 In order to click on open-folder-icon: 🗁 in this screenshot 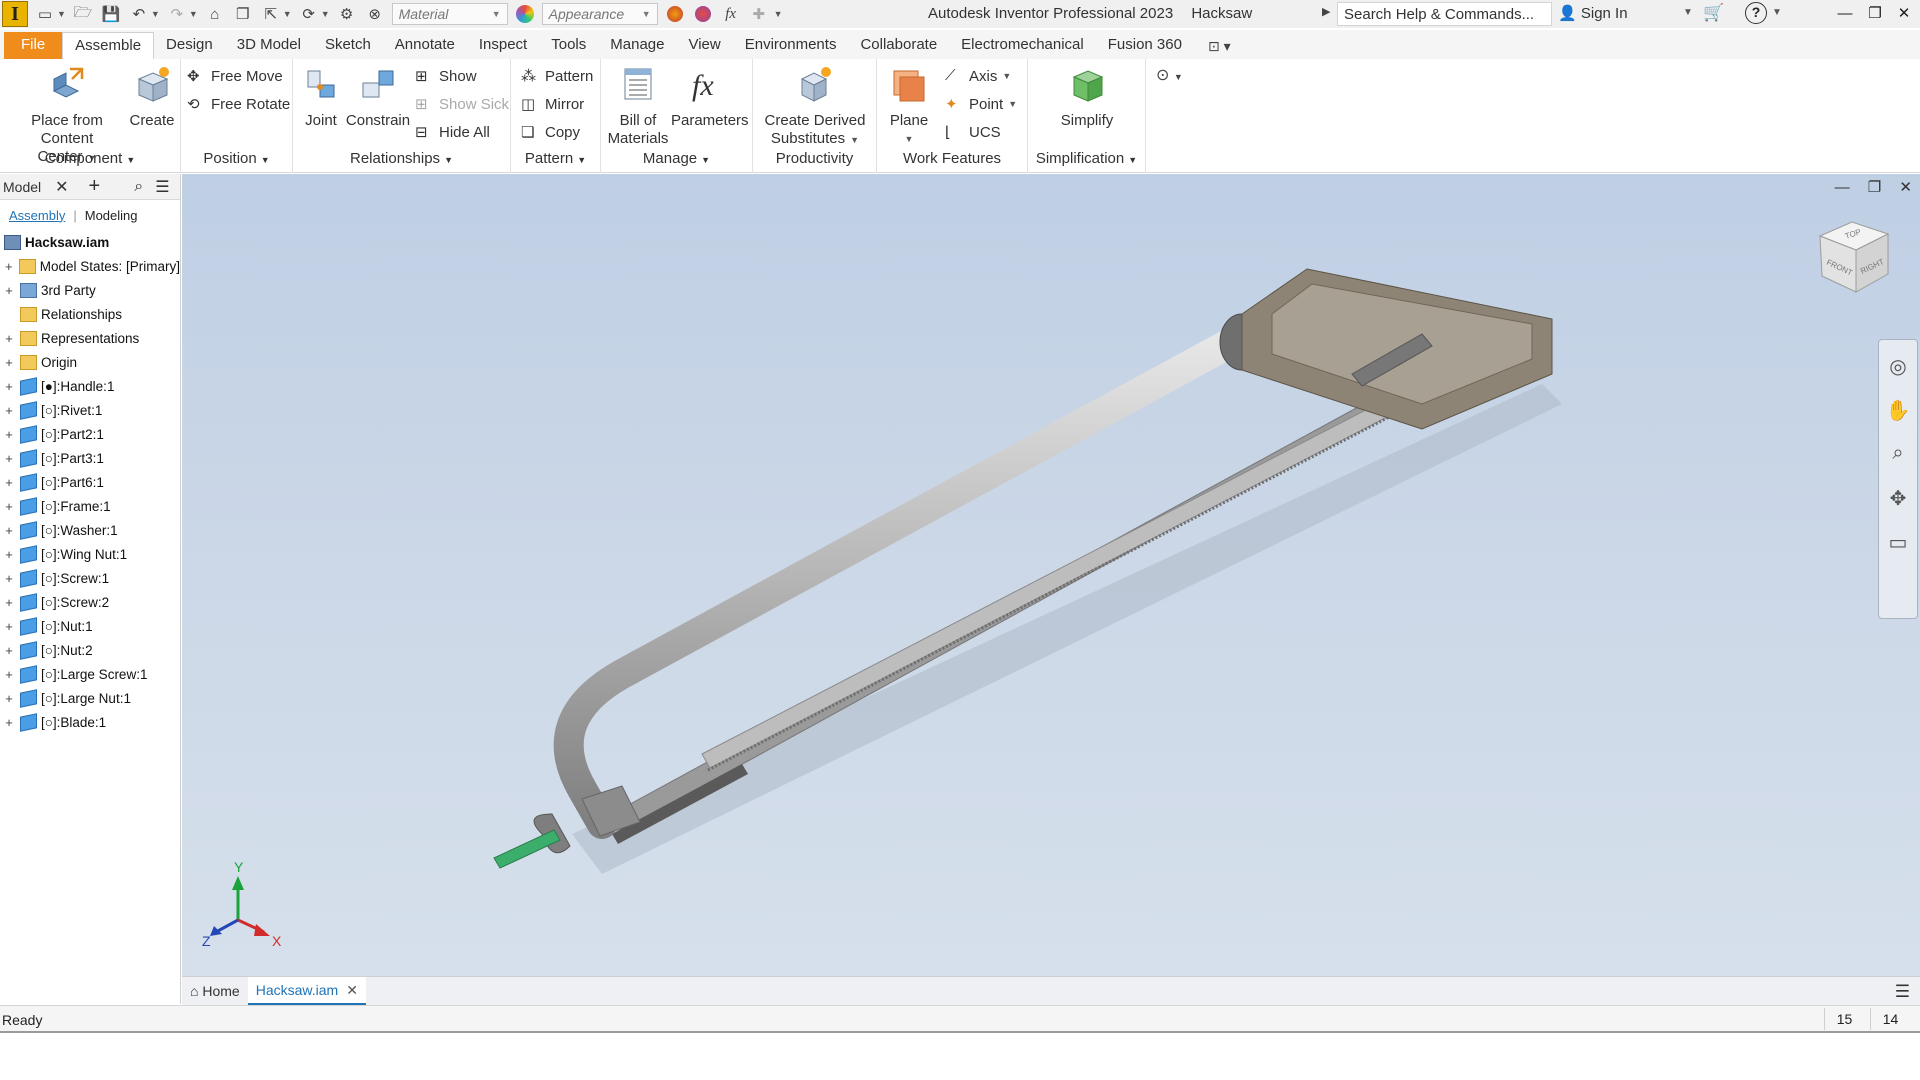, I will do `click(83, 14)`.